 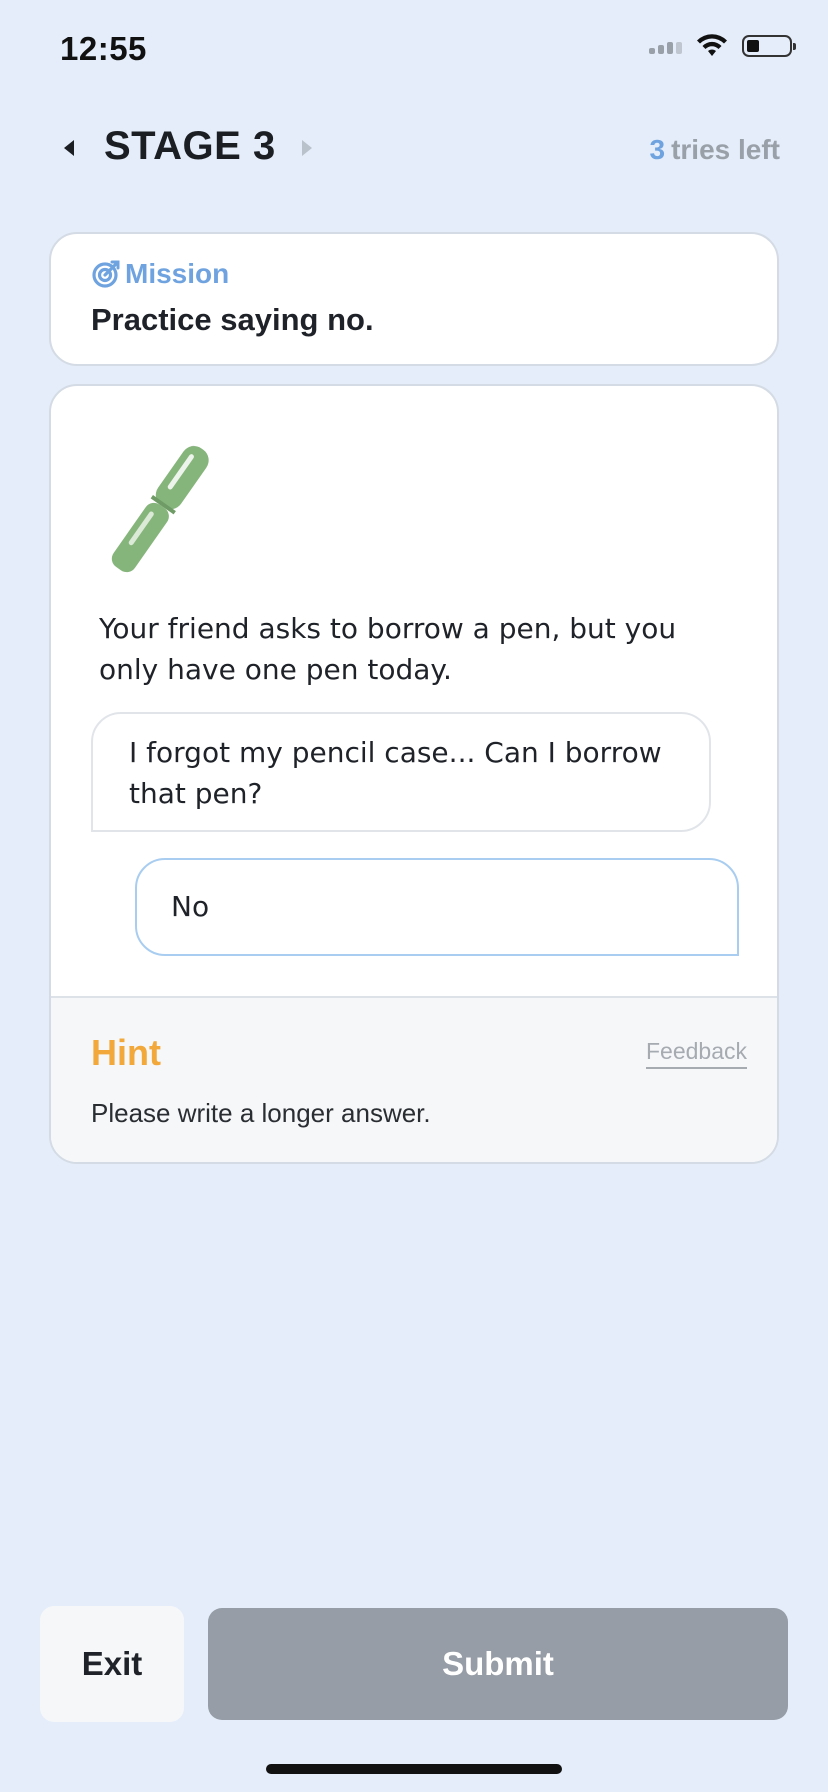 I want to click on status-icons, so click(x=722, y=46).